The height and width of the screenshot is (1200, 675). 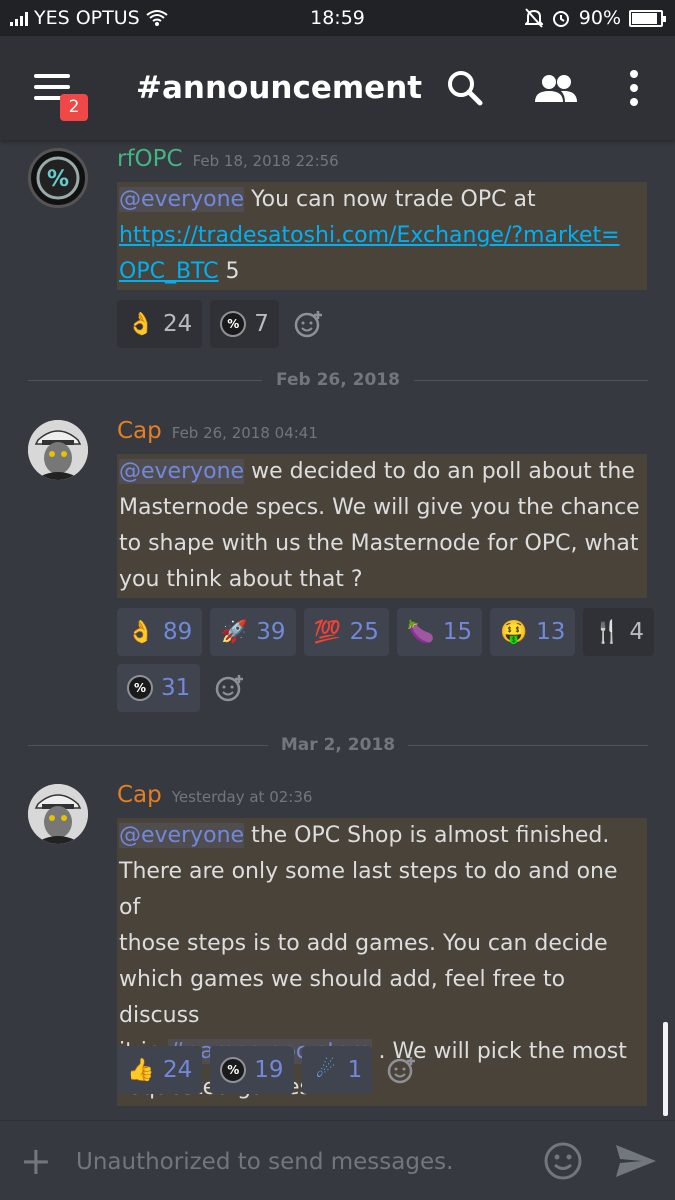 What do you see at coordinates (337, 18) in the screenshot?
I see `status-bar: YES OPTUS 18:59 90%` at bounding box center [337, 18].